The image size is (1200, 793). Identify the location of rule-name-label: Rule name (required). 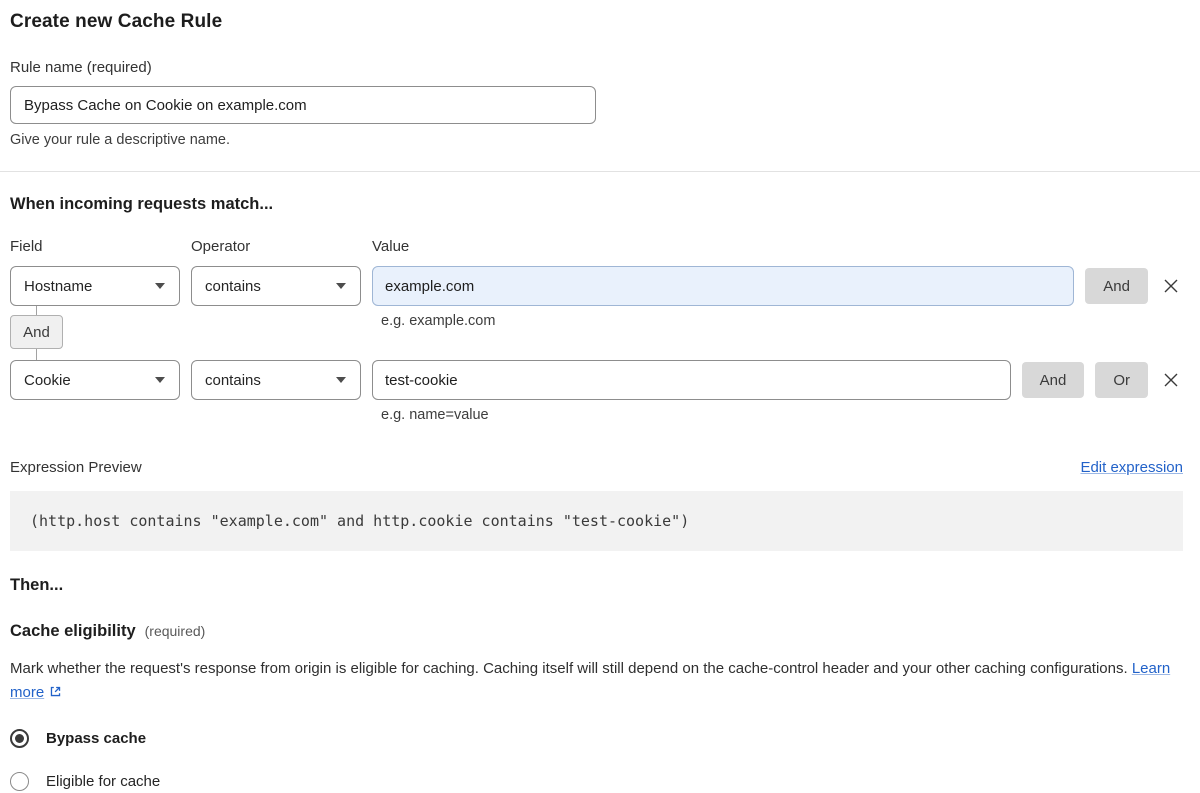
(81, 67).